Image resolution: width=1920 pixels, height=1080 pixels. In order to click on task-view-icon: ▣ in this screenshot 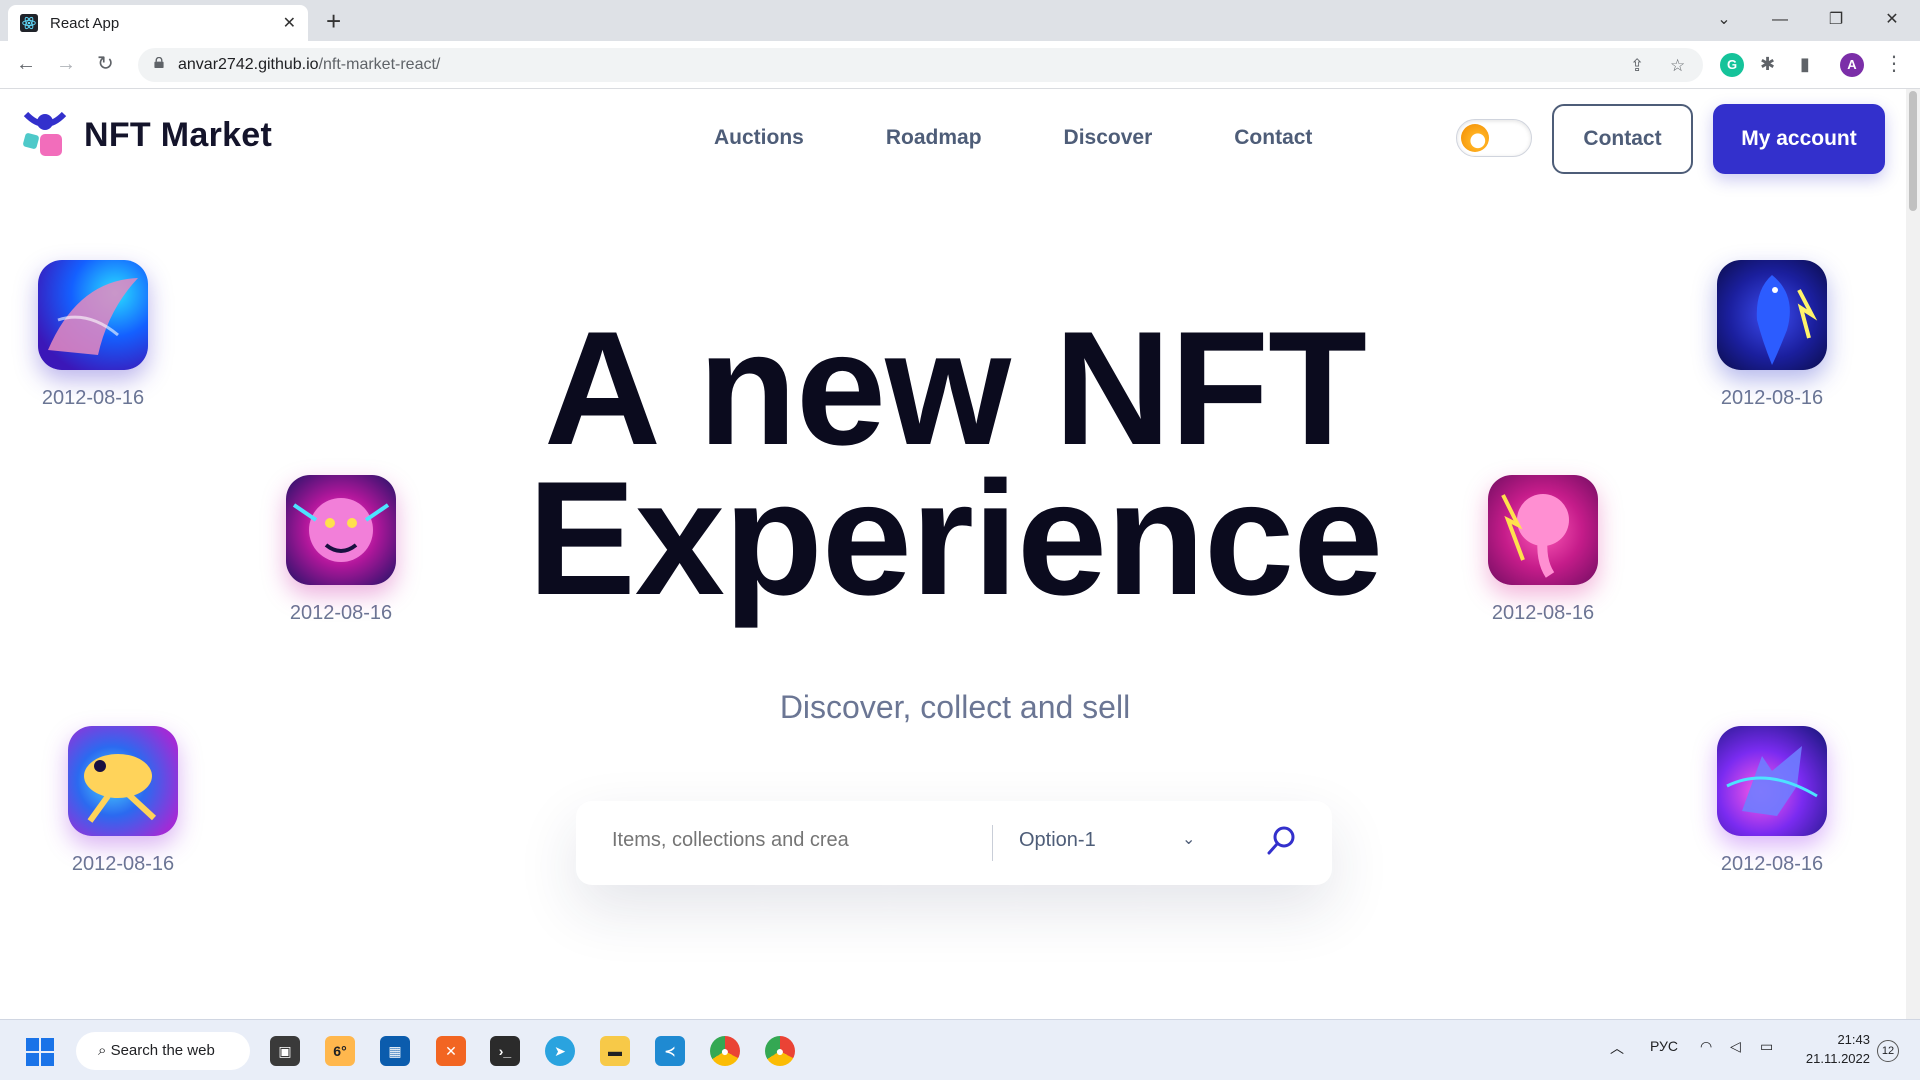, I will do `click(285, 1051)`.